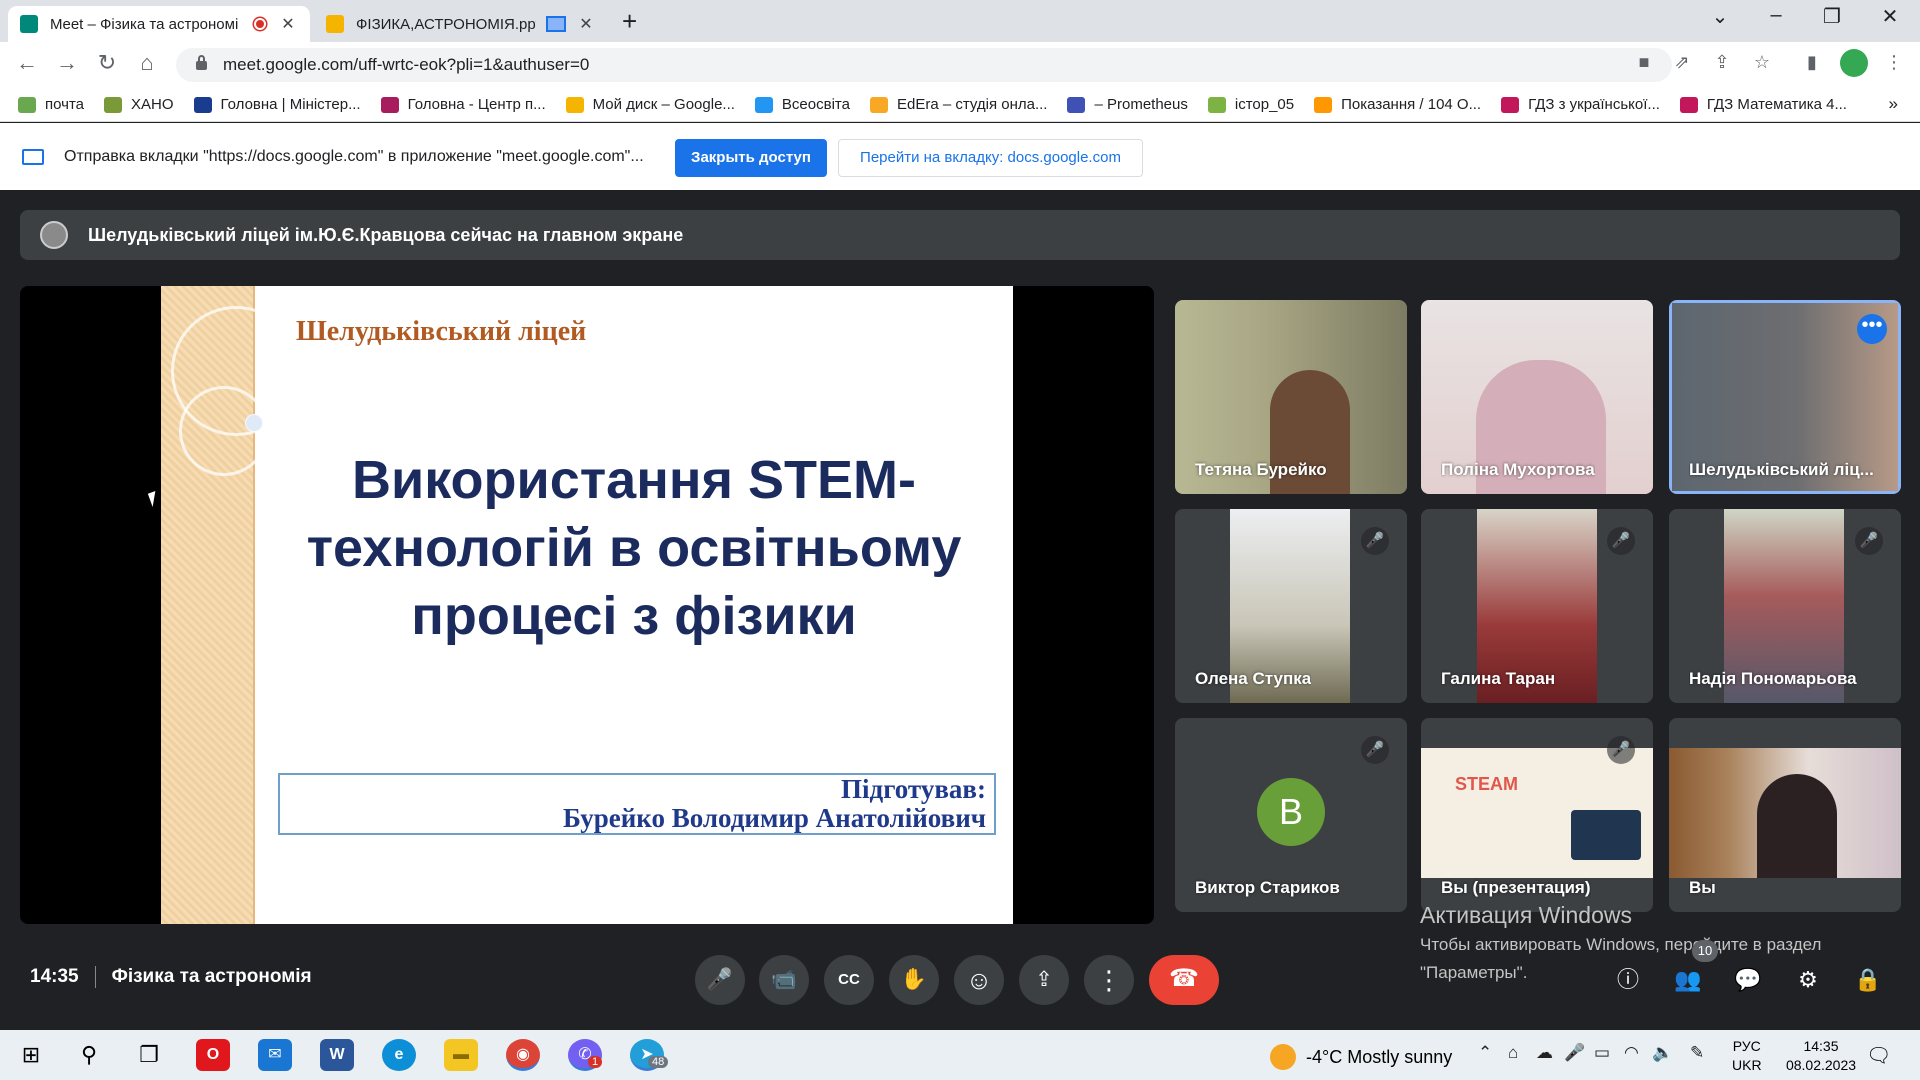 The image size is (1920, 1080). Describe the element at coordinates (1785, 815) in the screenshot. I see `participant-tile: Вы` at that location.